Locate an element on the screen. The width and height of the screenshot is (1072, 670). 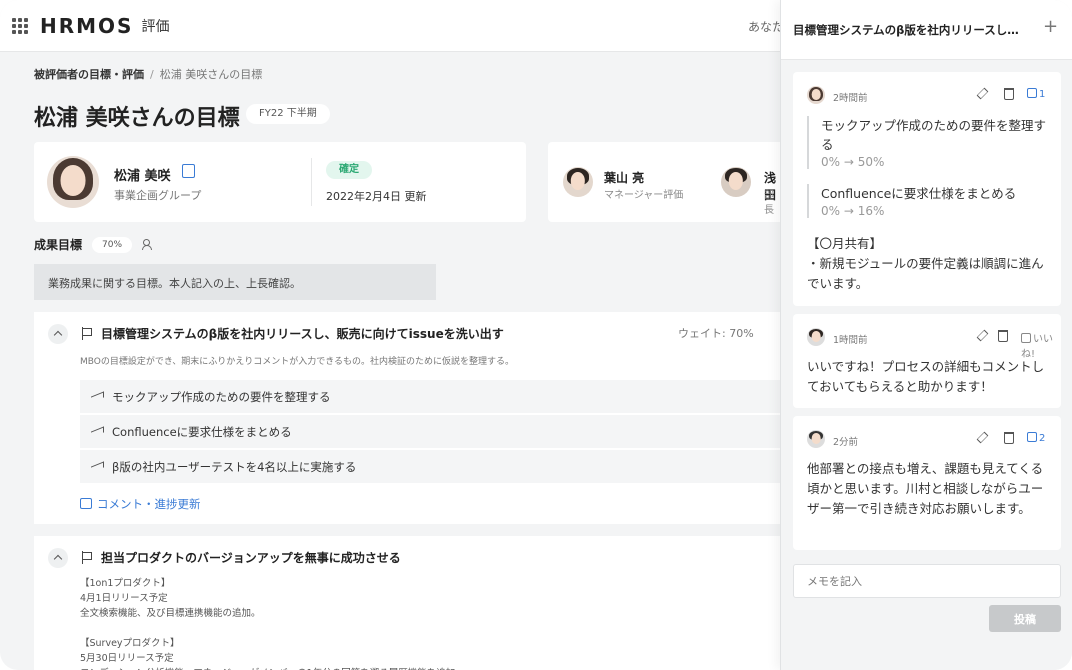
goal-title: 目標管理システムのβ版を社内リリースし、販売に向けてissueを洗い出す is located at coordinates (302, 334).